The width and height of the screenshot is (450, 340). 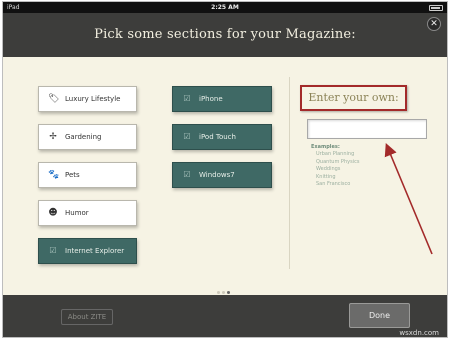 I want to click on battery-icon, so click(x=436, y=8).